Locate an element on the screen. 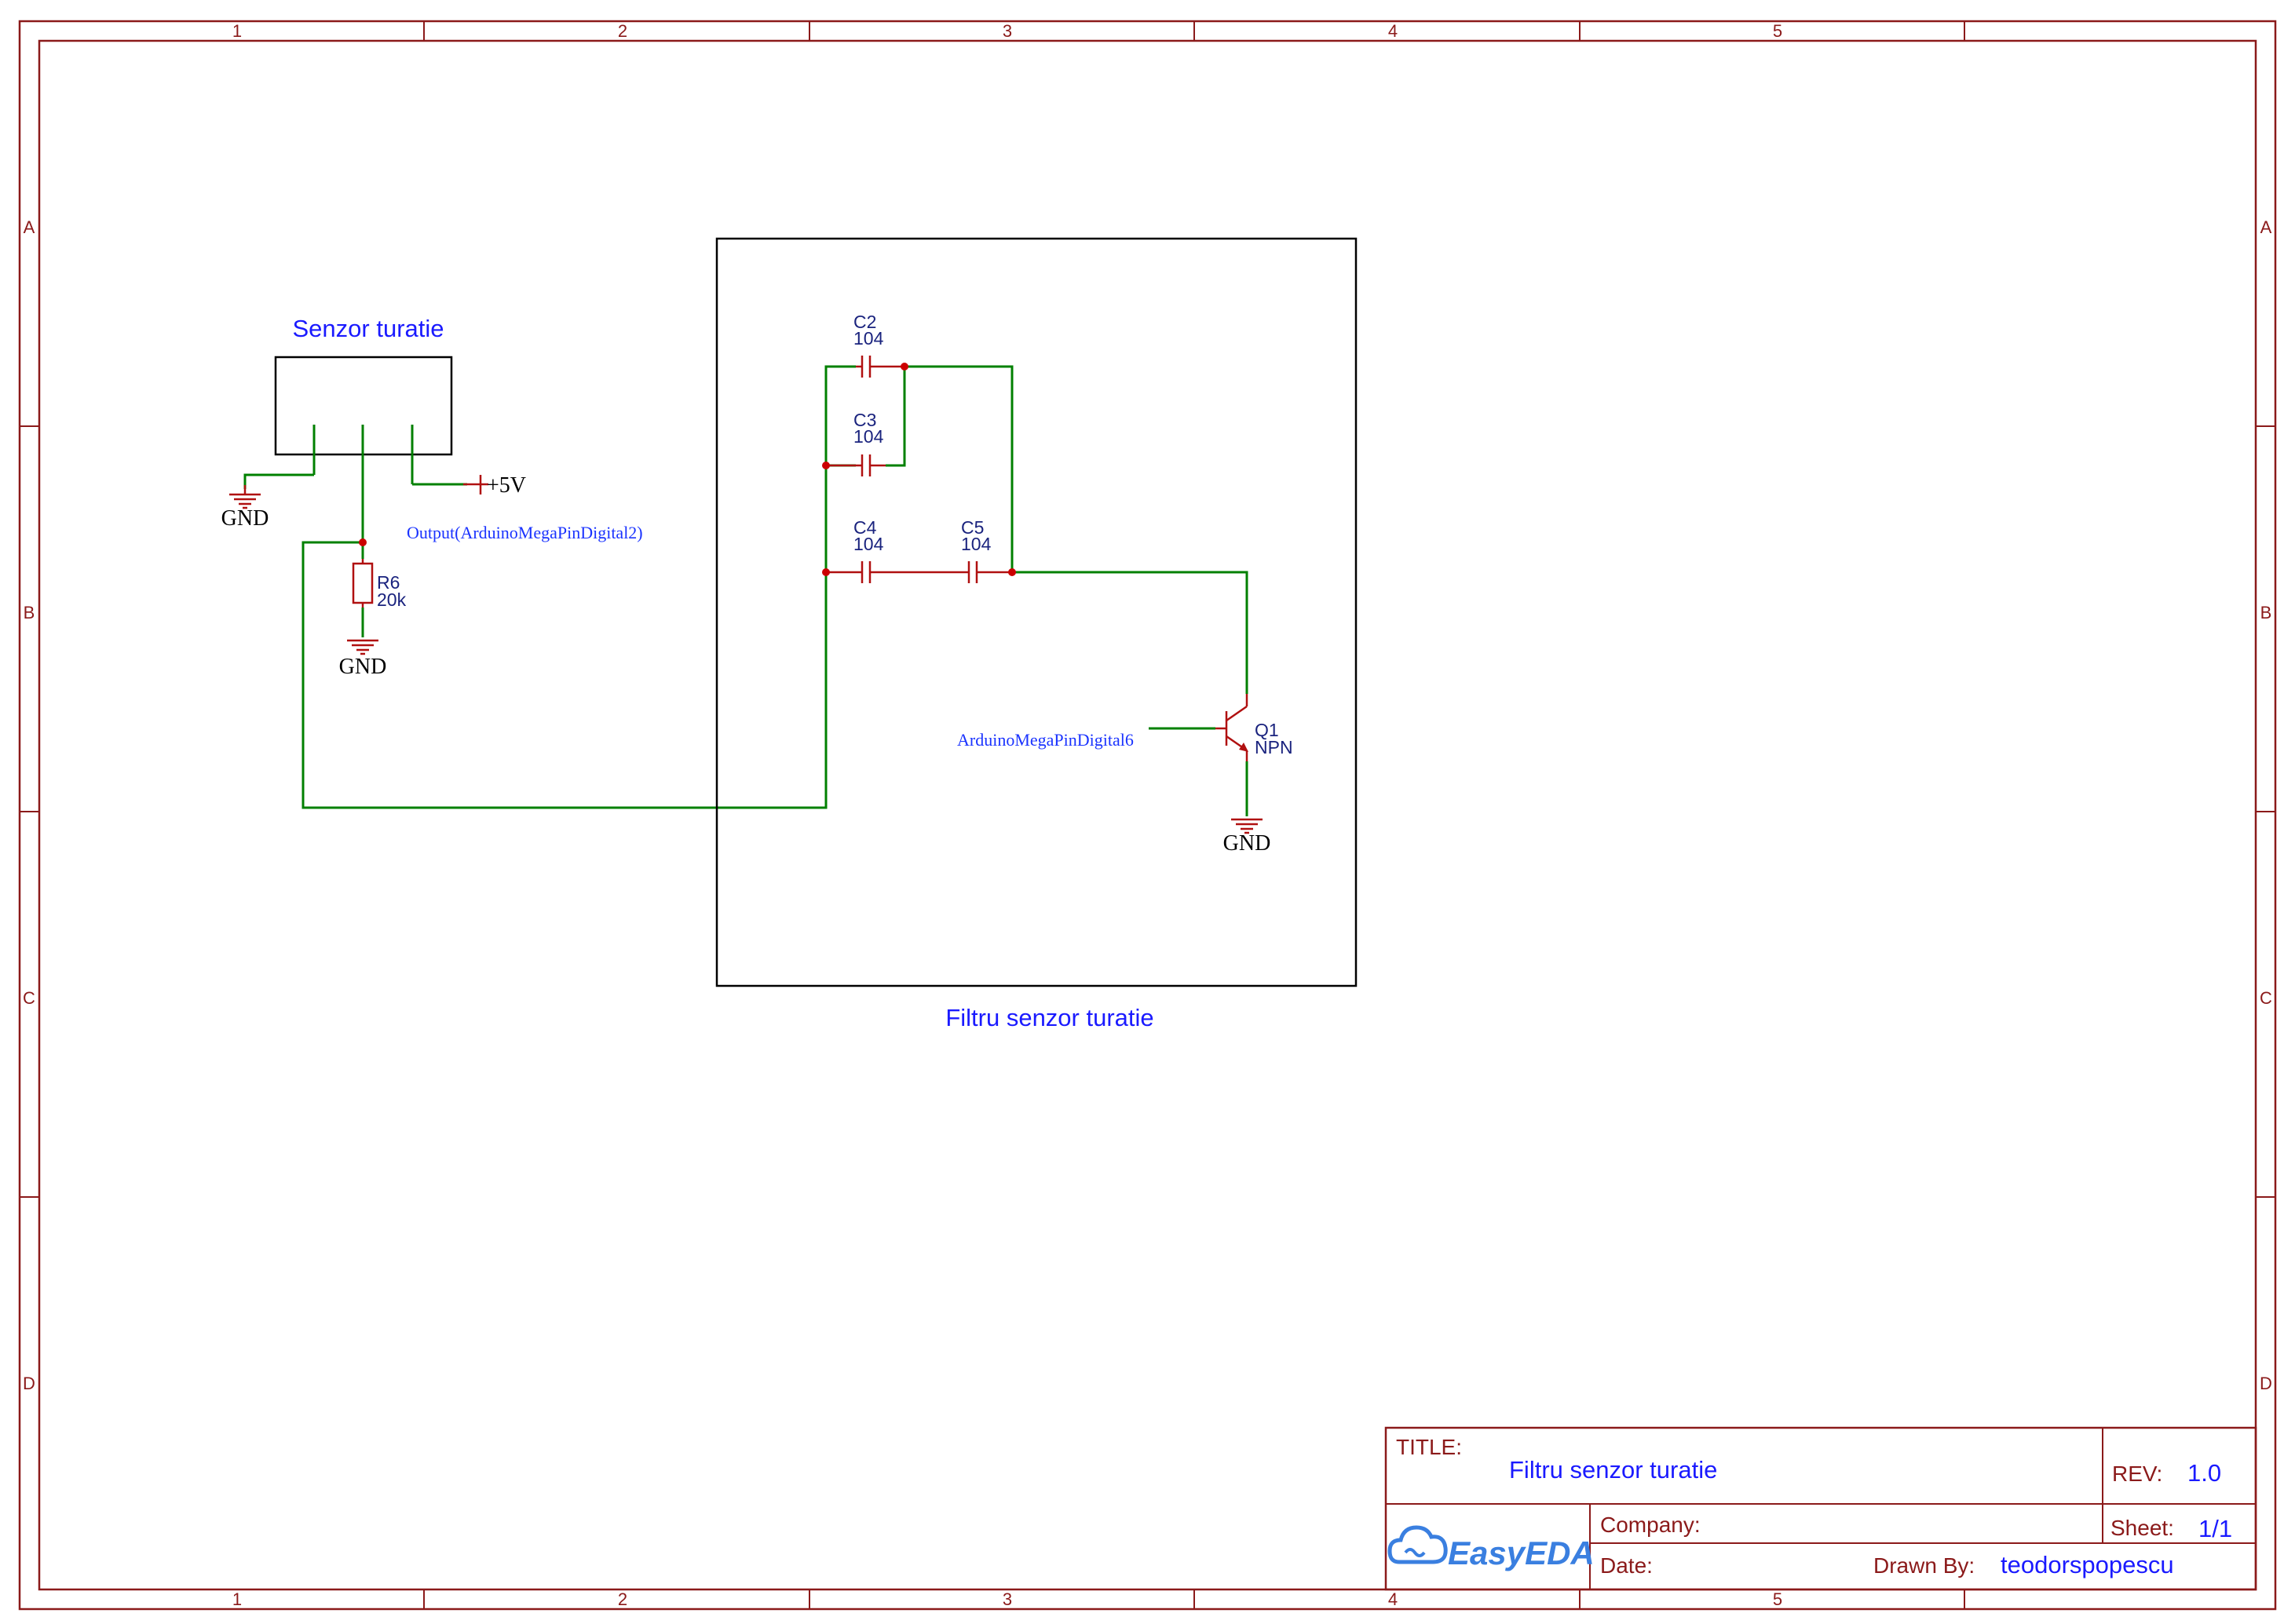 This screenshot has width=2295, height=1624. transistor-q1: Q1 NPN is located at coordinates (1254, 728).